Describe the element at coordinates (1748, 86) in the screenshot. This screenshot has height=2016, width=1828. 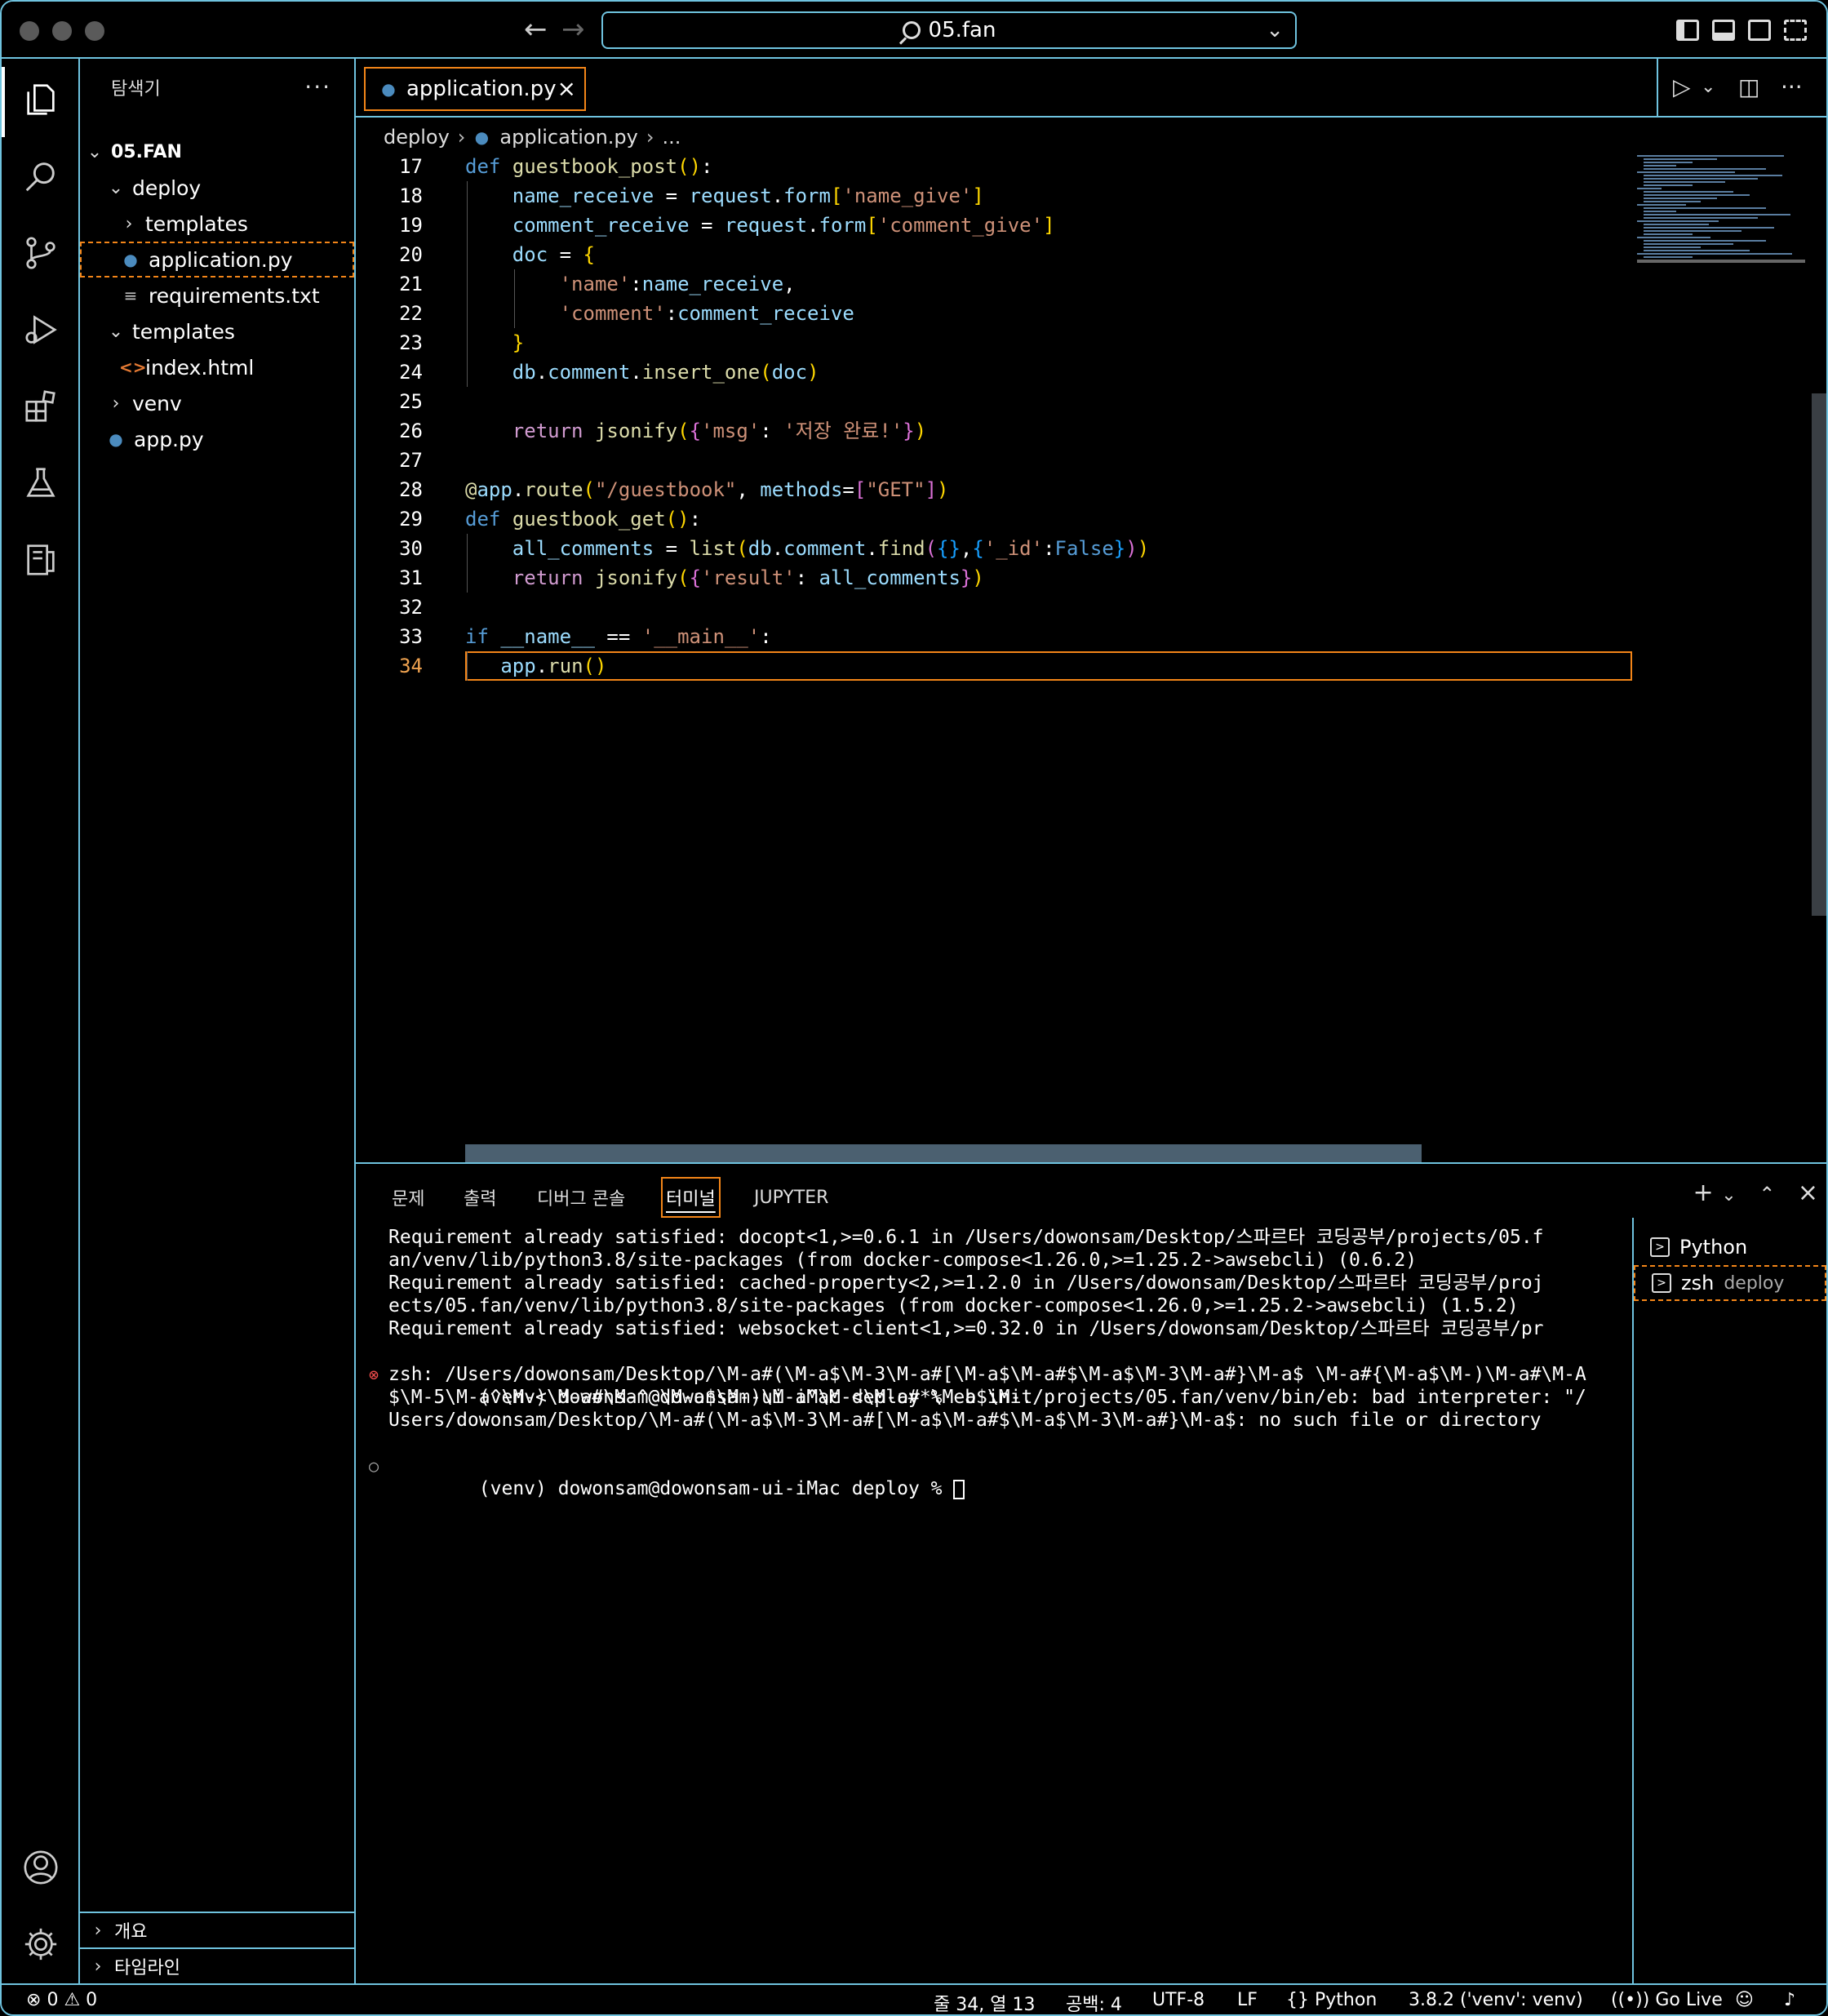
I see `split-editor-icon: ◫` at that location.